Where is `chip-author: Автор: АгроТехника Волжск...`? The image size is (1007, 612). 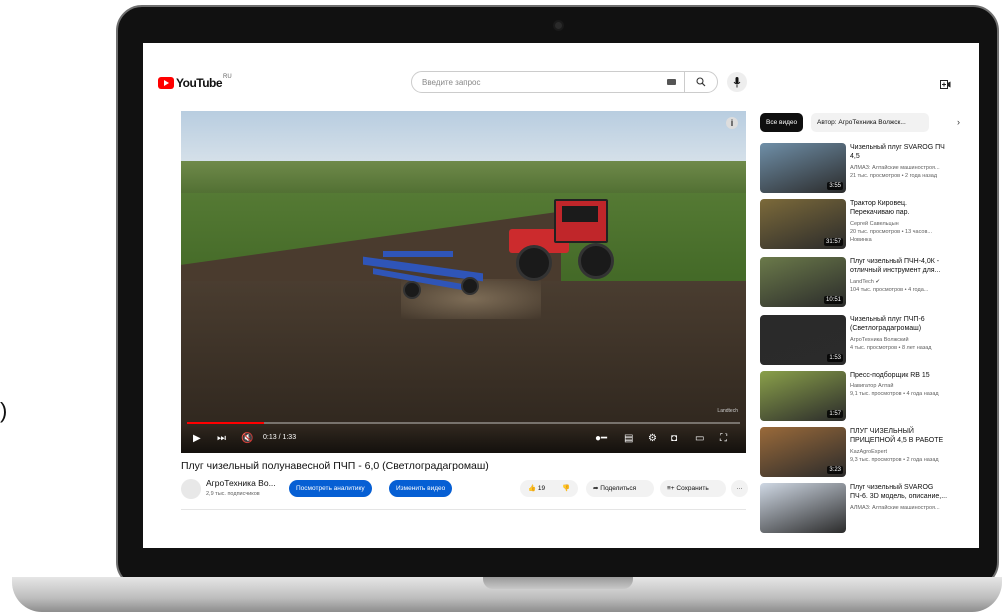 chip-author: Автор: АгроТехника Волжск... is located at coordinates (870, 122).